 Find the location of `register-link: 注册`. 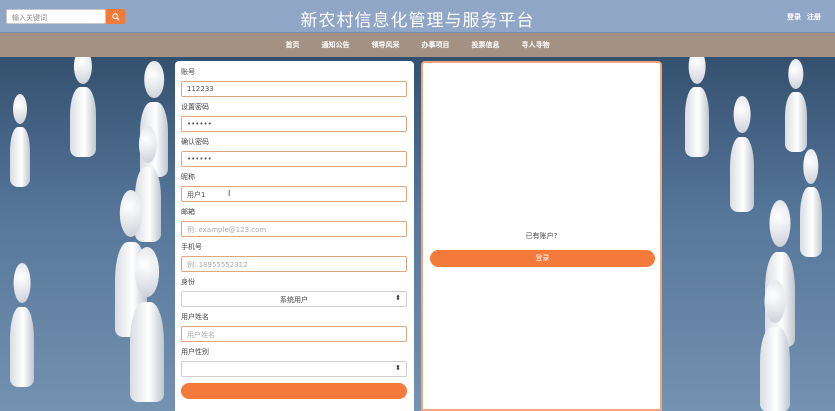

register-link: 注册 is located at coordinates (814, 17).